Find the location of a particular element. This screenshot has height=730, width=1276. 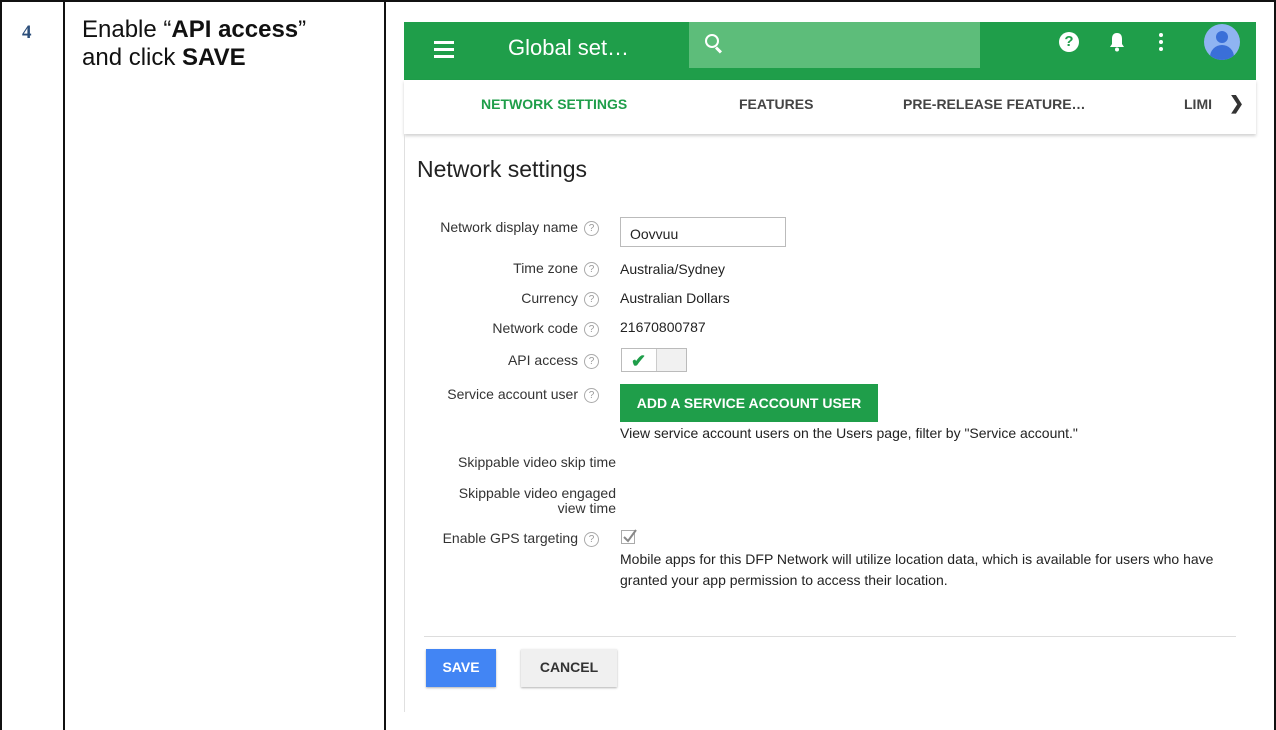

app-header: Global set… ? is located at coordinates (830, 51).